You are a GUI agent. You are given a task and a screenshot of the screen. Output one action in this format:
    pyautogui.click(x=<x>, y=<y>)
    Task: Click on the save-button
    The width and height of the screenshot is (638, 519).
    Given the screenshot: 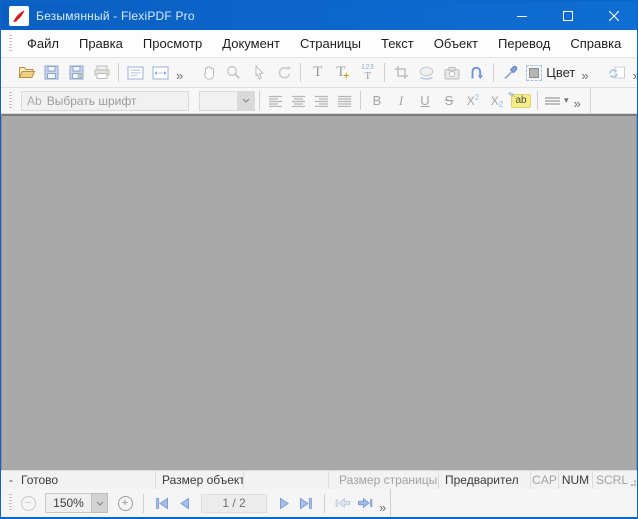 What is the action you would take?
    pyautogui.click(x=51, y=72)
    